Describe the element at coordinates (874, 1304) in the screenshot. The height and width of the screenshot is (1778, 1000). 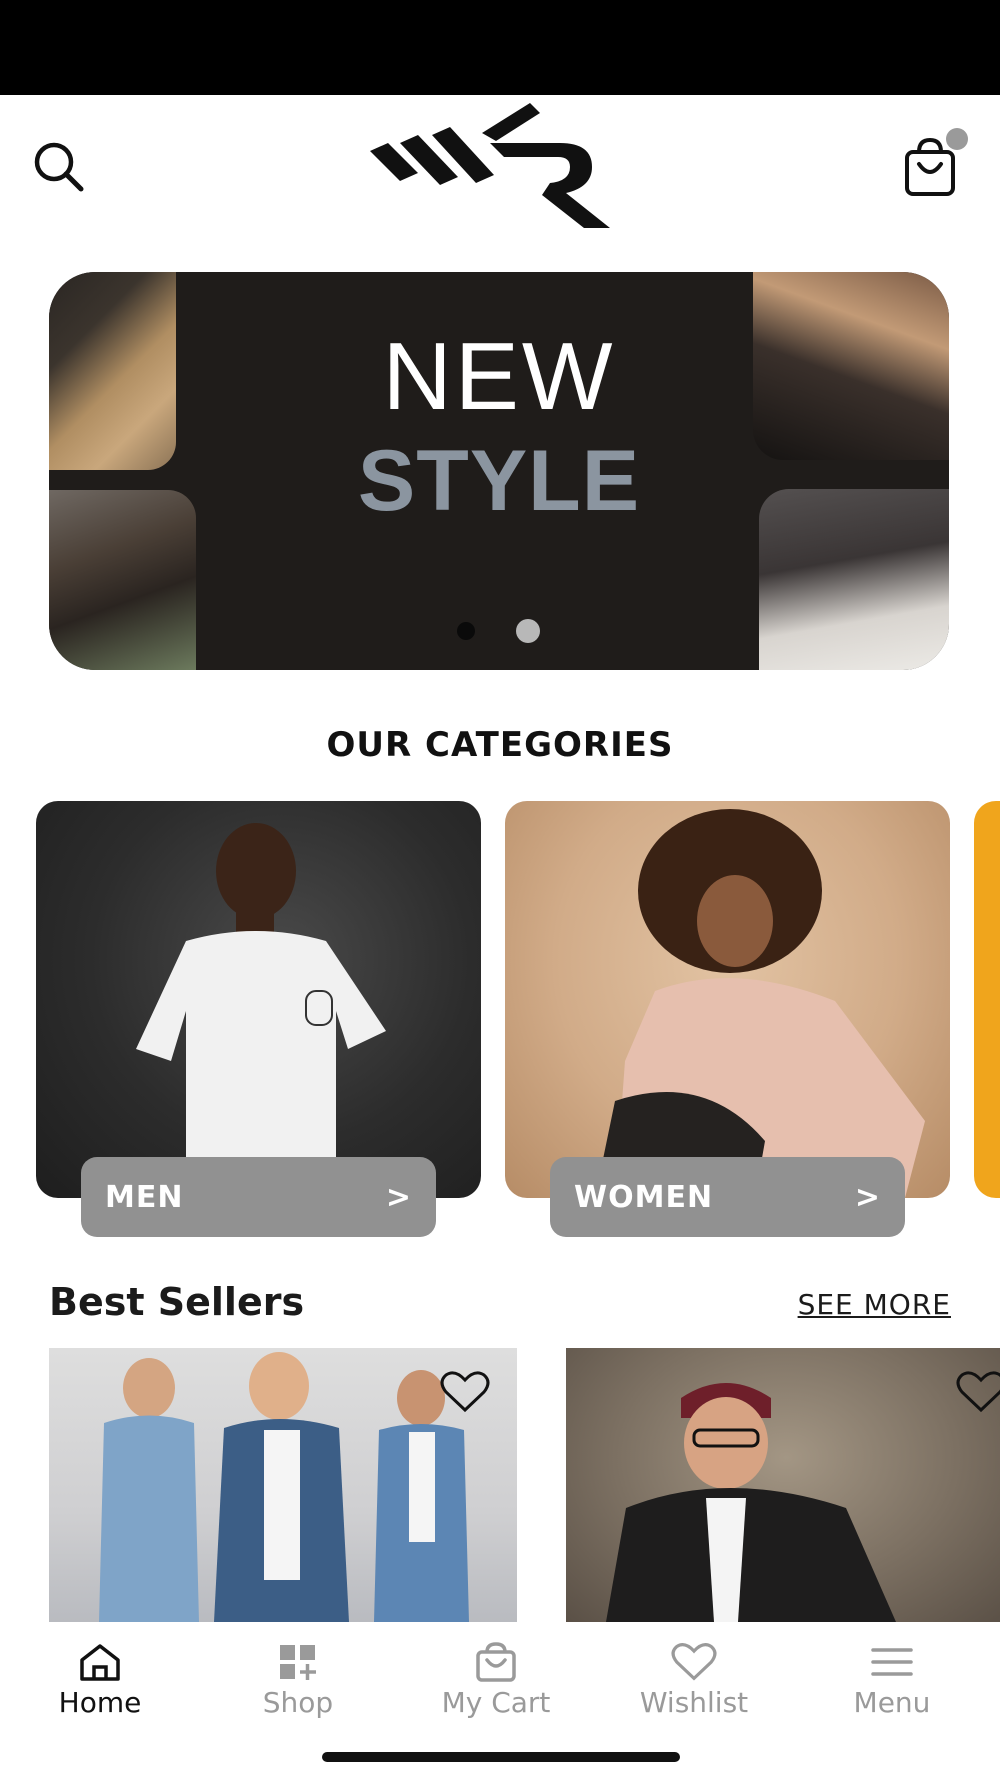
I see `see-more-link: SEE MORE` at that location.